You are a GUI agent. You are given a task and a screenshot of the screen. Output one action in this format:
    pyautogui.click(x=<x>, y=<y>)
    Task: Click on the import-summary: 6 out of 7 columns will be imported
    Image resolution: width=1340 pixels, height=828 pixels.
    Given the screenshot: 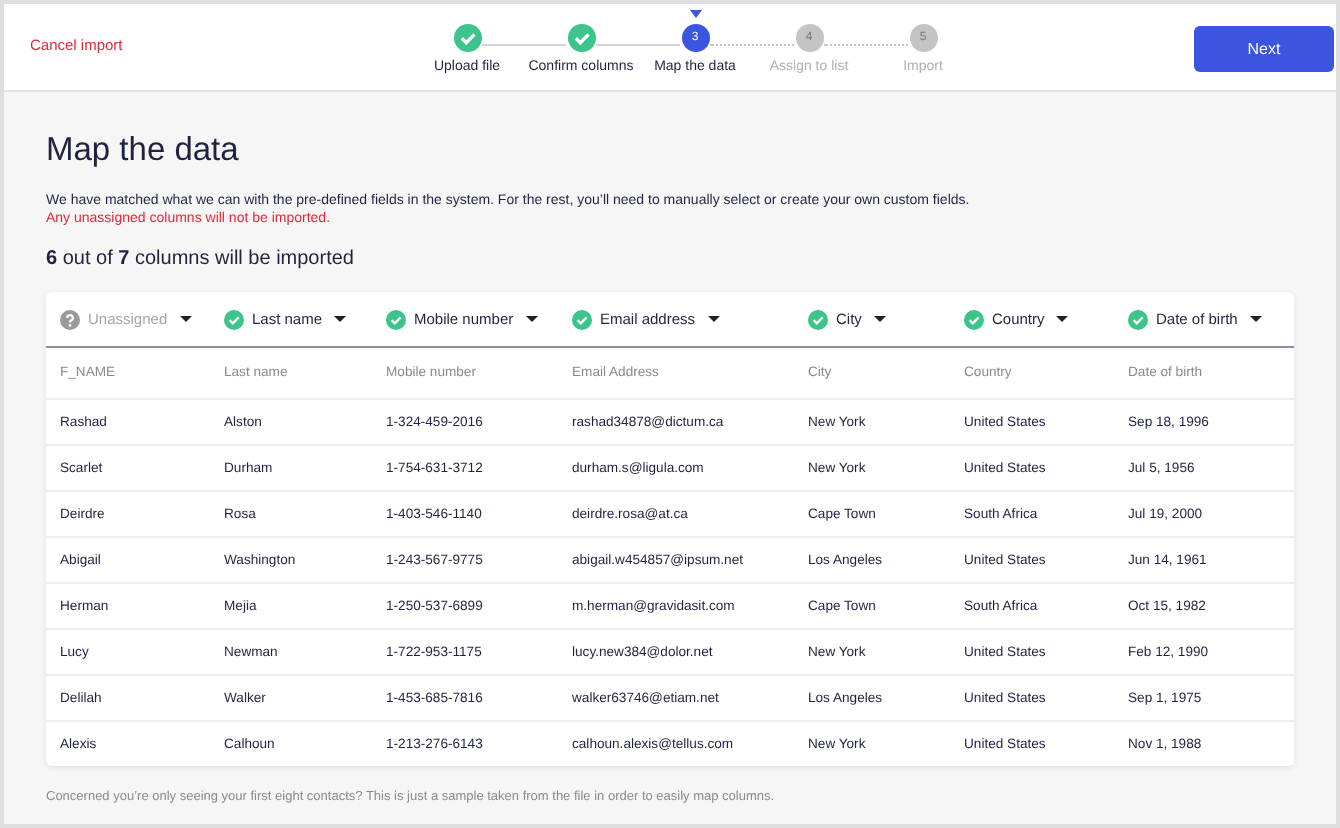 What is the action you would take?
    pyautogui.click(x=201, y=259)
    